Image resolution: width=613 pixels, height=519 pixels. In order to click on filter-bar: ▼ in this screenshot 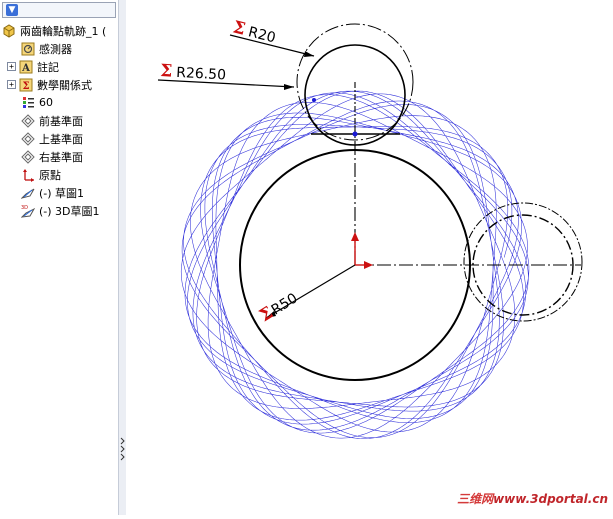, I will do `click(59, 10)`.